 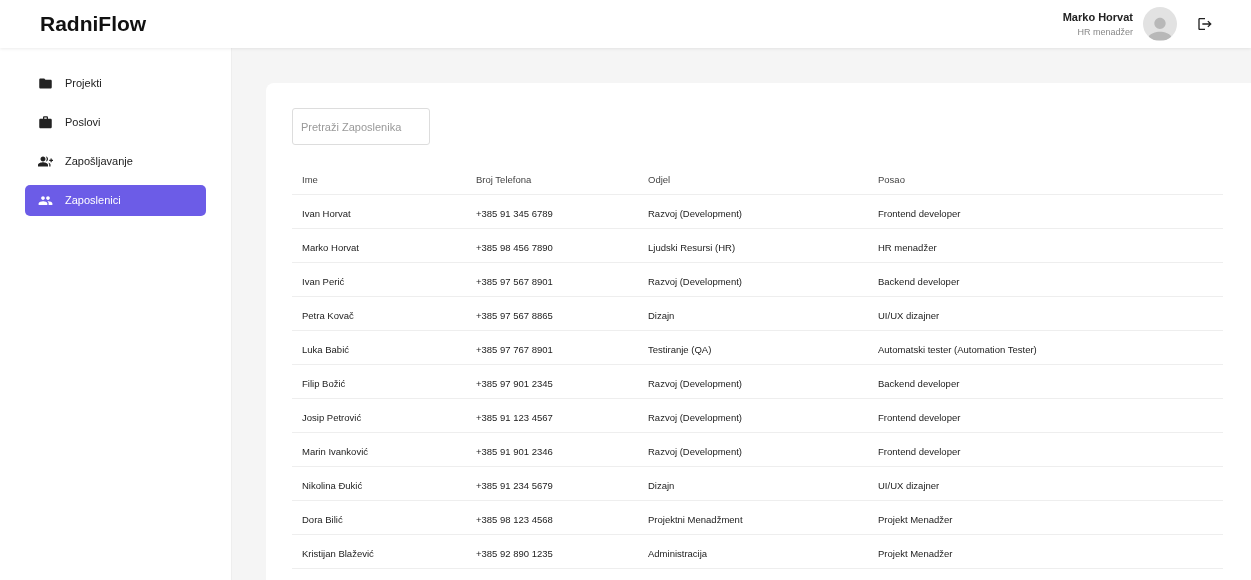 What do you see at coordinates (514, 451) in the screenshot?
I see `table-cell: +385 91 901 2346` at bounding box center [514, 451].